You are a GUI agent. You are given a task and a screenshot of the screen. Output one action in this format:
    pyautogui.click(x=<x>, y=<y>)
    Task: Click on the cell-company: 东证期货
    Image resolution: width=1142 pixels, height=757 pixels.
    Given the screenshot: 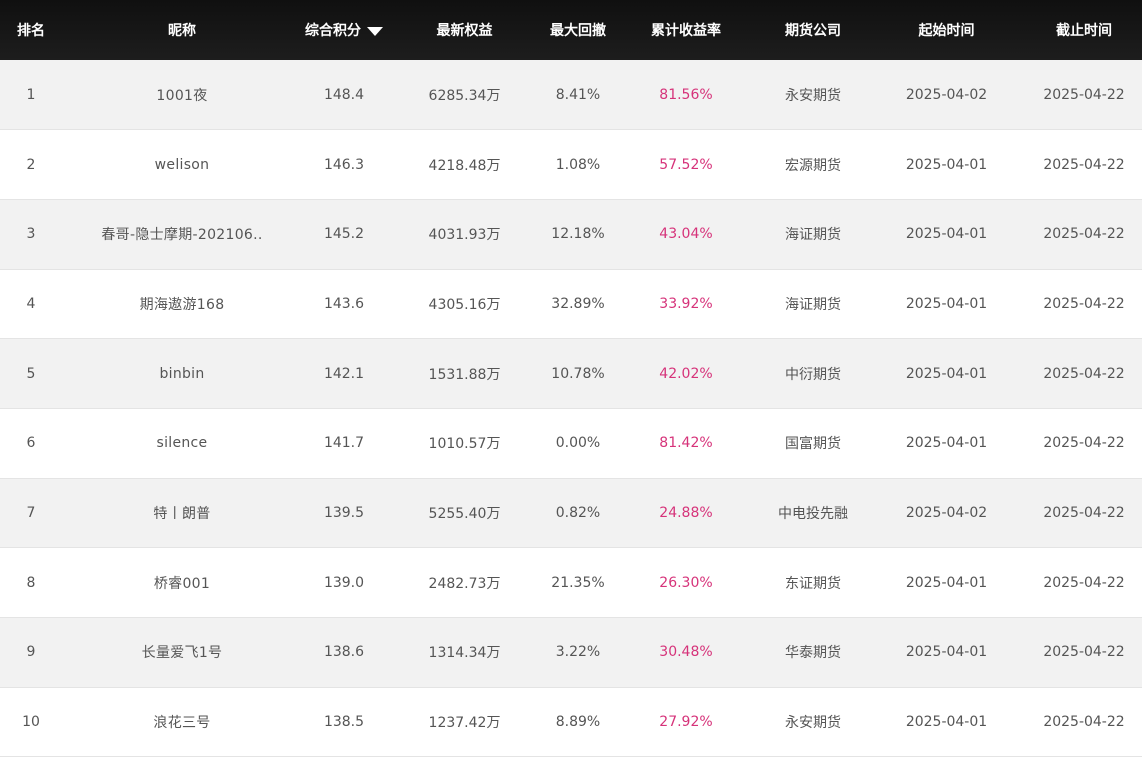 What is the action you would take?
    pyautogui.click(x=813, y=582)
    